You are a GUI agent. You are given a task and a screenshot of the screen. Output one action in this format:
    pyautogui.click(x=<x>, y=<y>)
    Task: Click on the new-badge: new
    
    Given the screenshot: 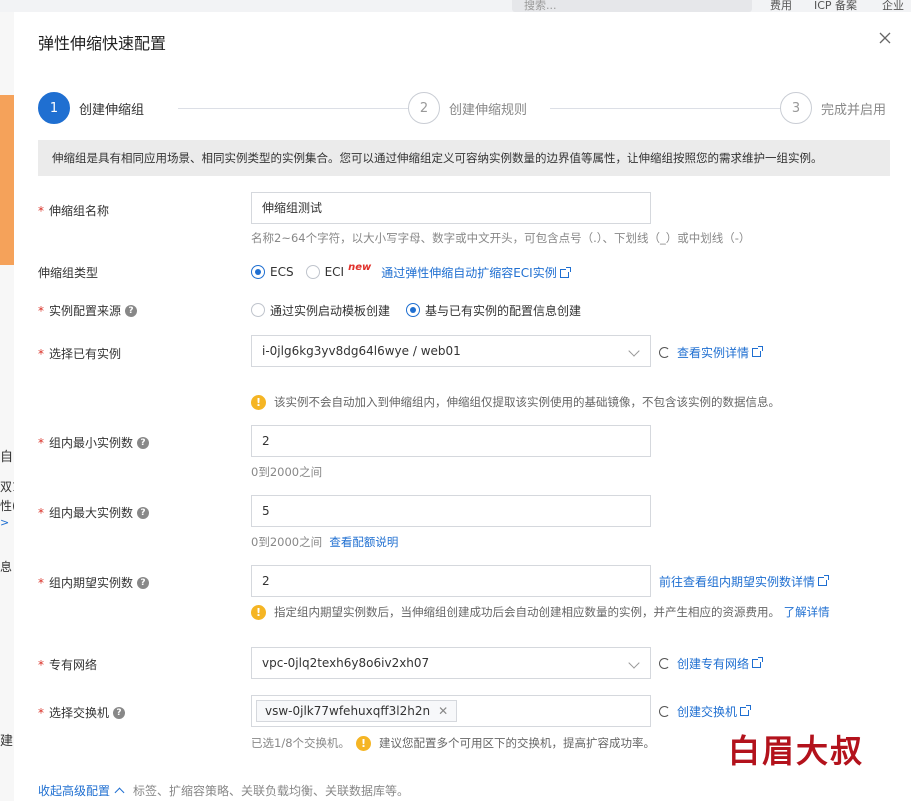 What is the action you would take?
    pyautogui.click(x=360, y=267)
    